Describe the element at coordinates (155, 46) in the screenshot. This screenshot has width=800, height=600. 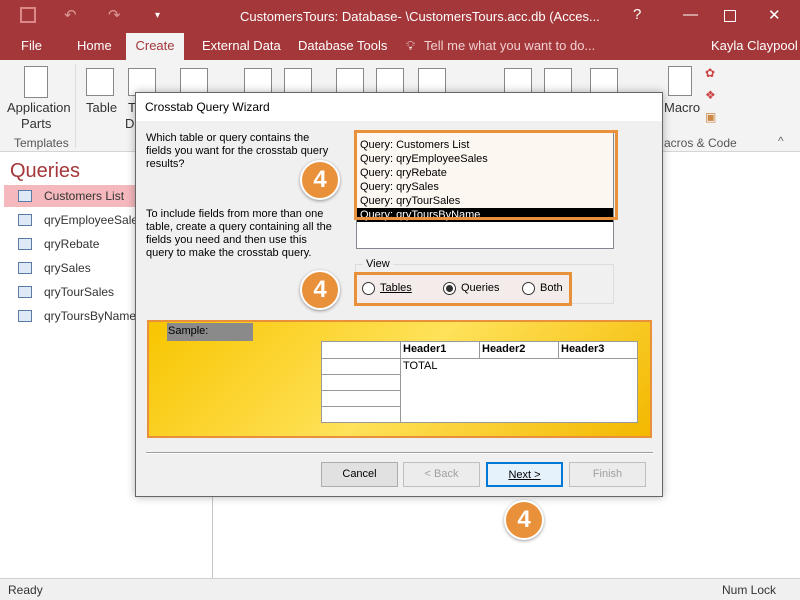
I see `tab-create: Create` at that location.